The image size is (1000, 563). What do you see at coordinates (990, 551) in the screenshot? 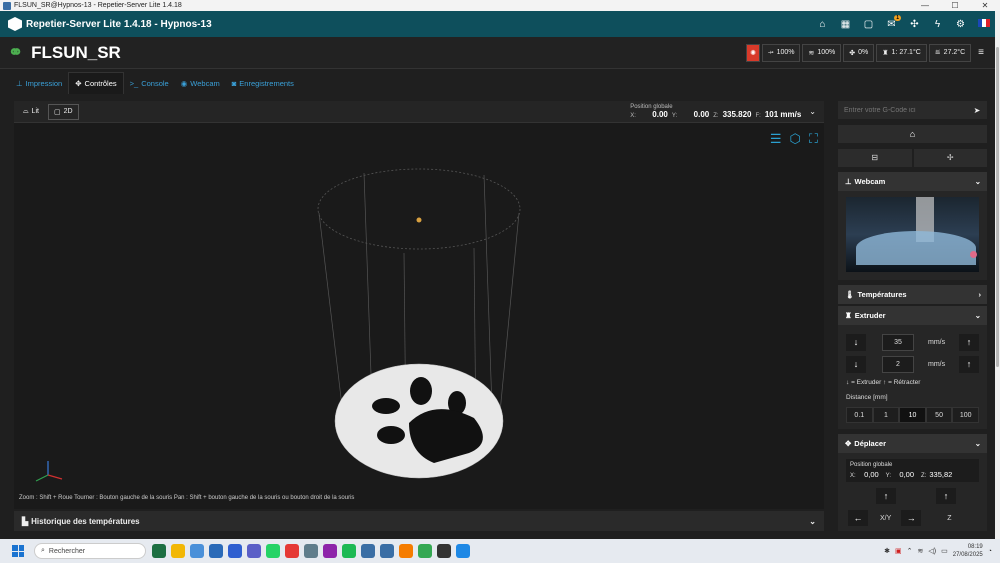
I see `notification-icon: ◔` at bounding box center [990, 551].